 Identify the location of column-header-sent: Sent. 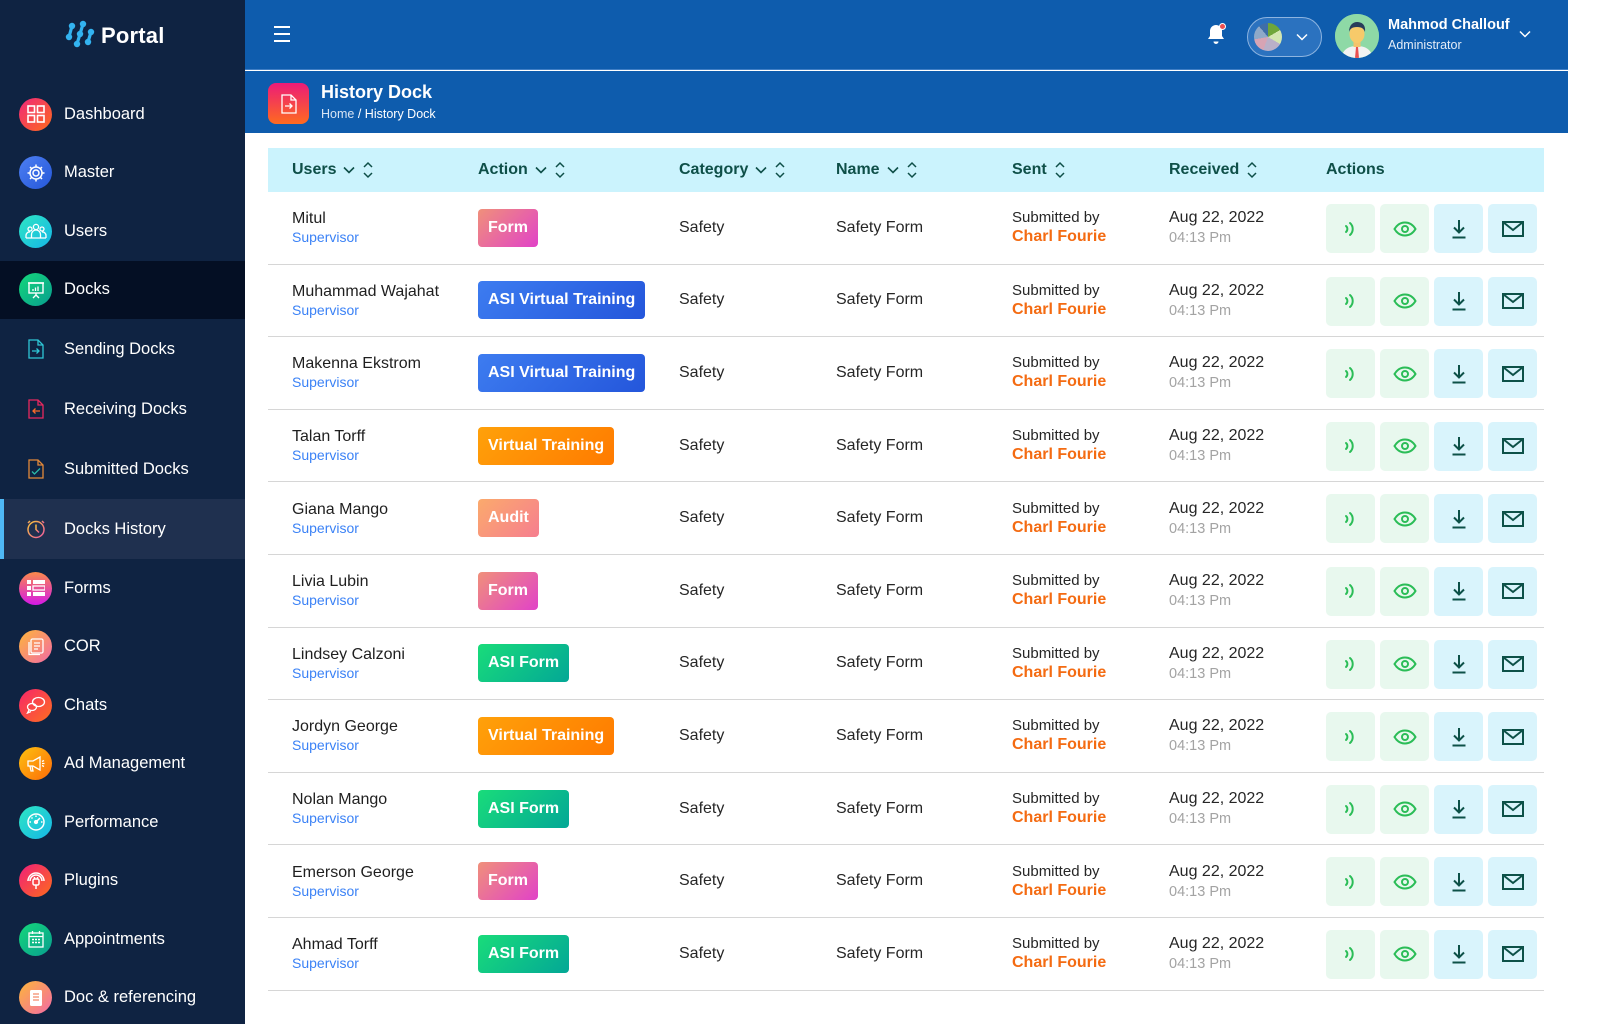
(1038, 170).